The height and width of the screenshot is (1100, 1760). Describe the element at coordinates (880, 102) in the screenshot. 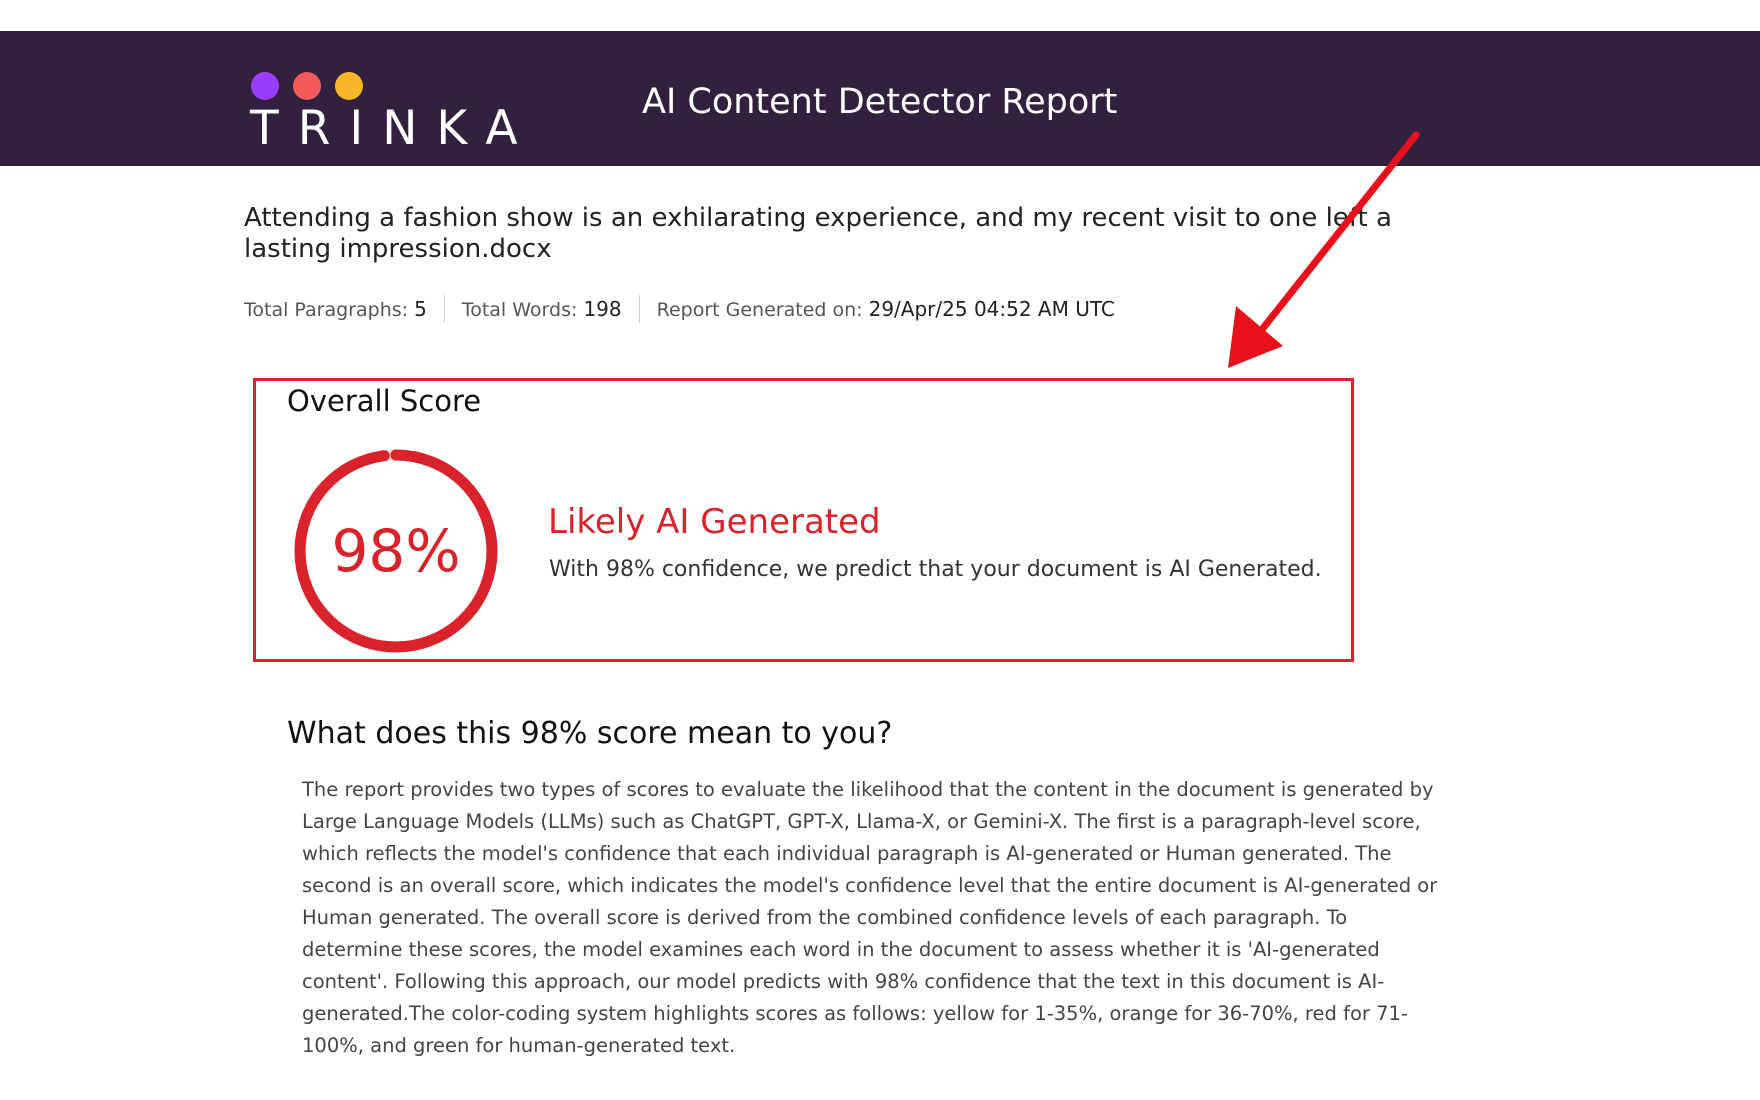

I see `report-title: AI Content Detector Report` at that location.